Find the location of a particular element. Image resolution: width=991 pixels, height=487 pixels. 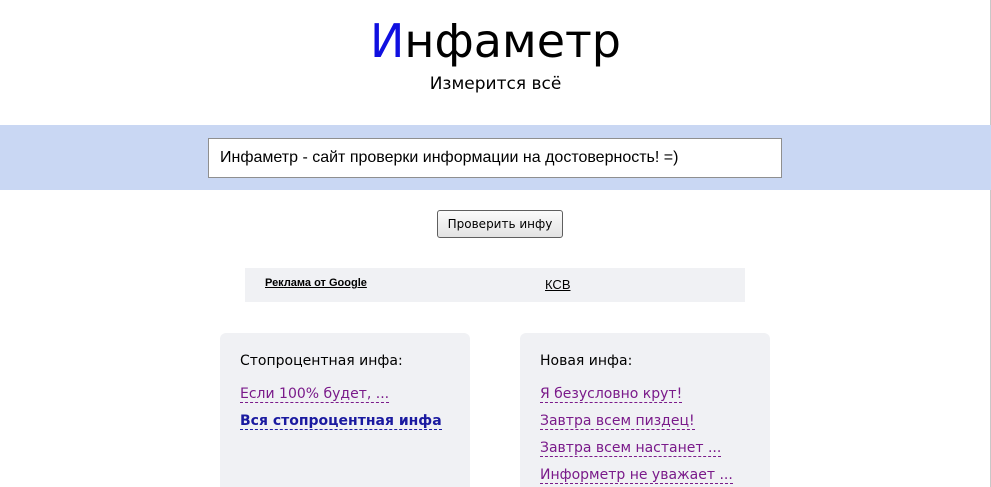

list-item: Я безусловно крут! is located at coordinates (636, 398).